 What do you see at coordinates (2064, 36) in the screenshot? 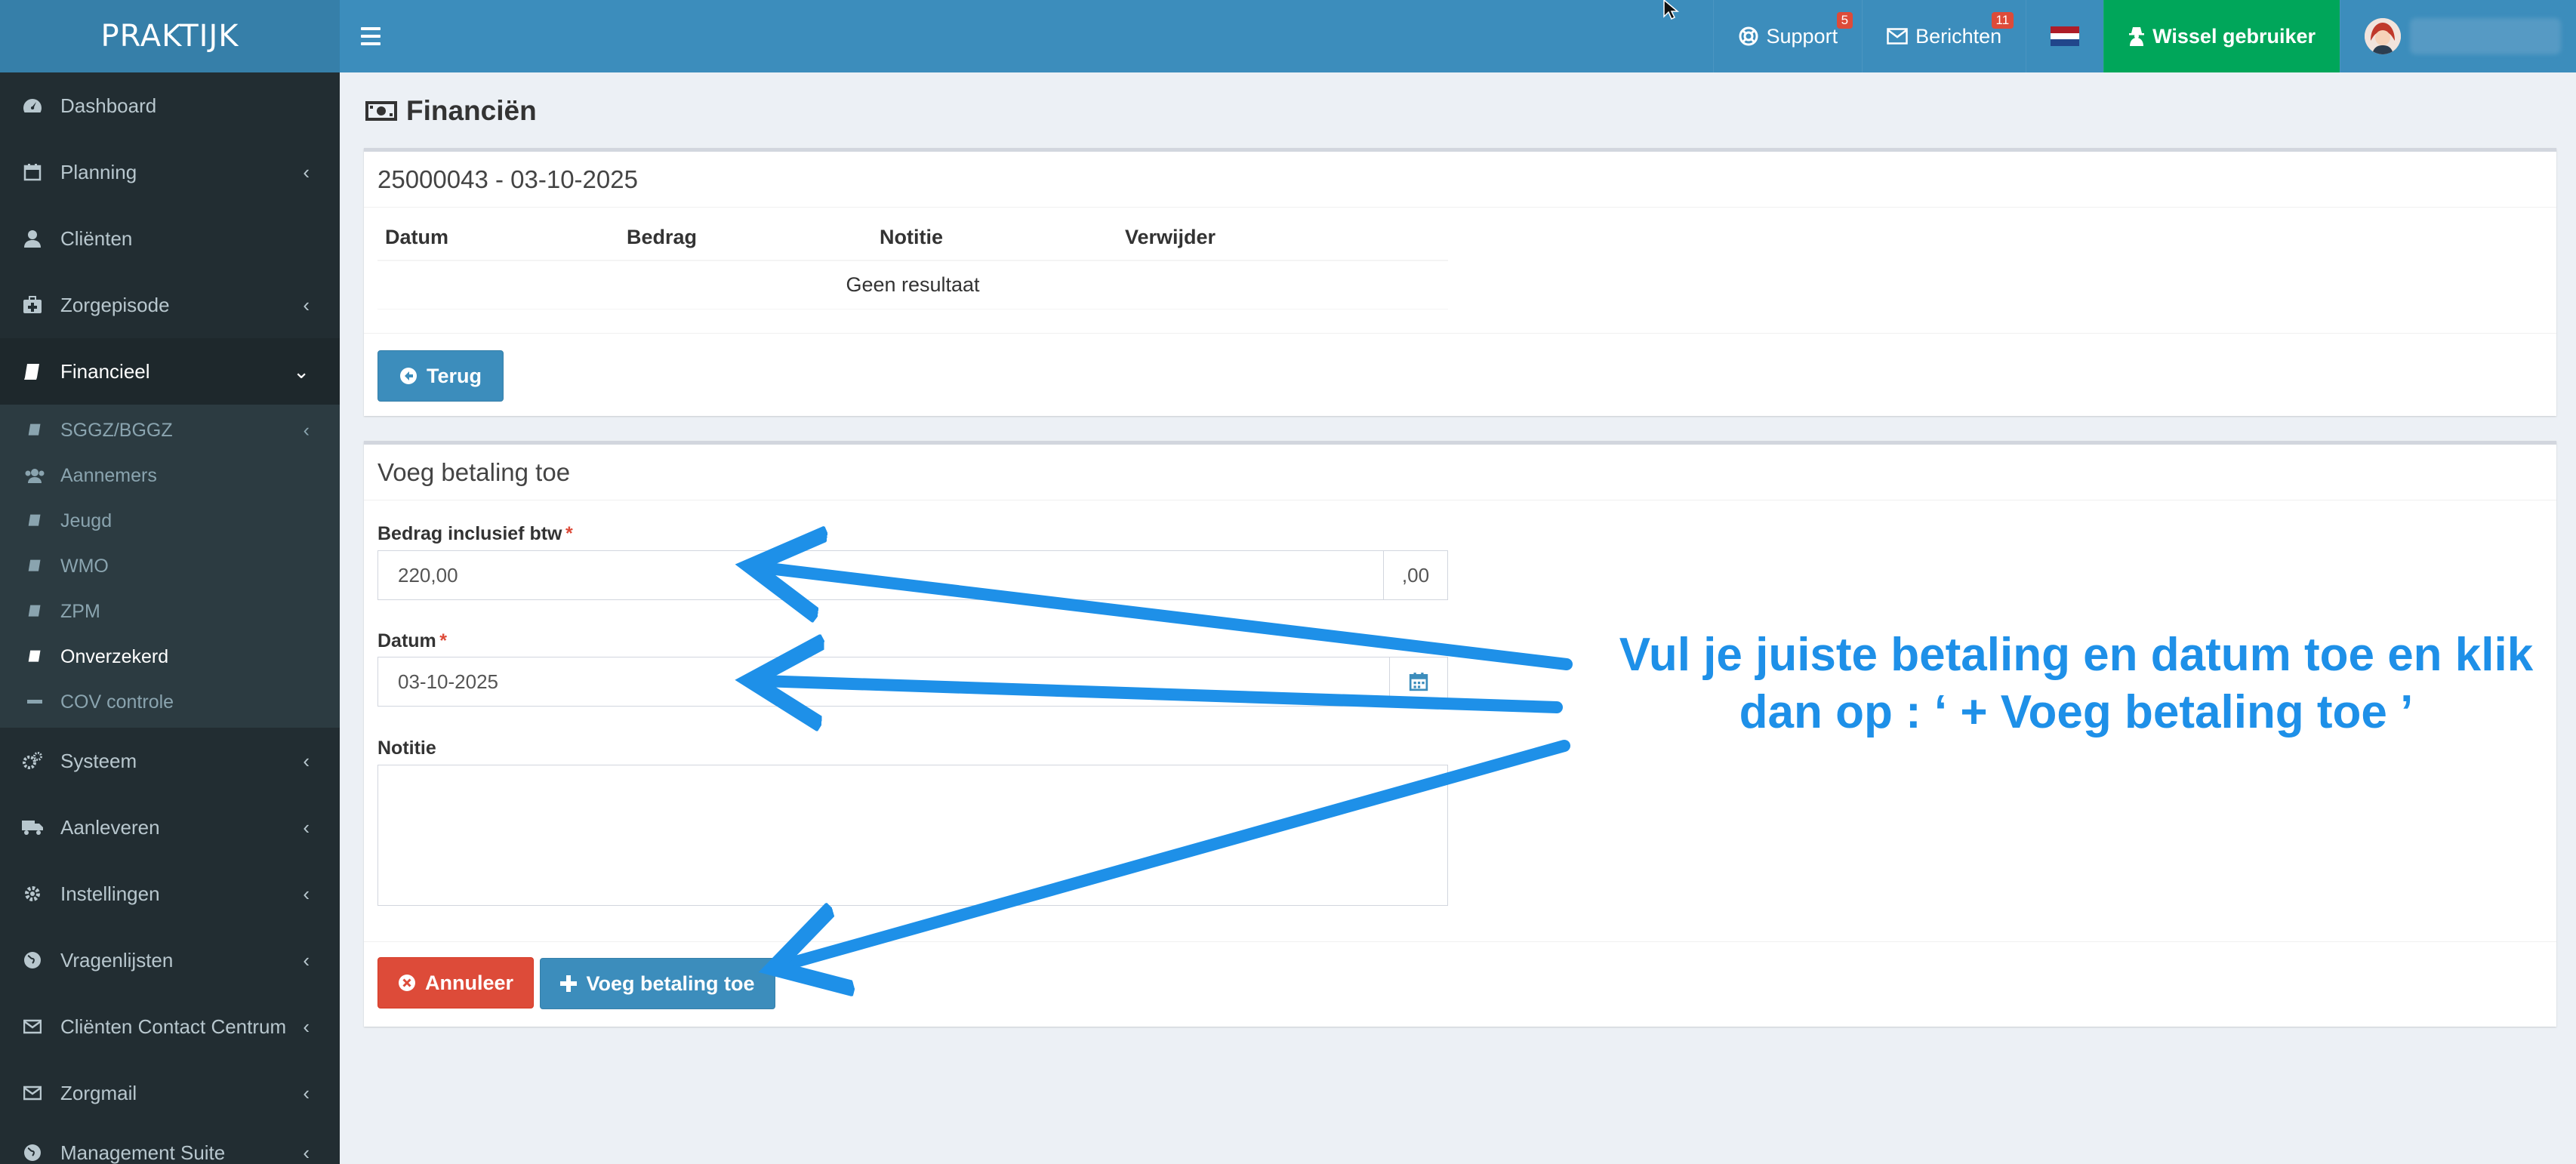
I see `language-selector` at bounding box center [2064, 36].